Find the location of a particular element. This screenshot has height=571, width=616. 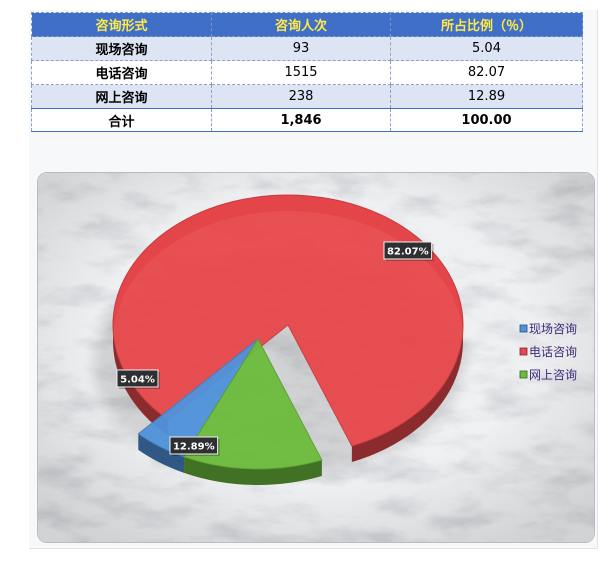

header-count: 咨询人次 is located at coordinates (301, 24).